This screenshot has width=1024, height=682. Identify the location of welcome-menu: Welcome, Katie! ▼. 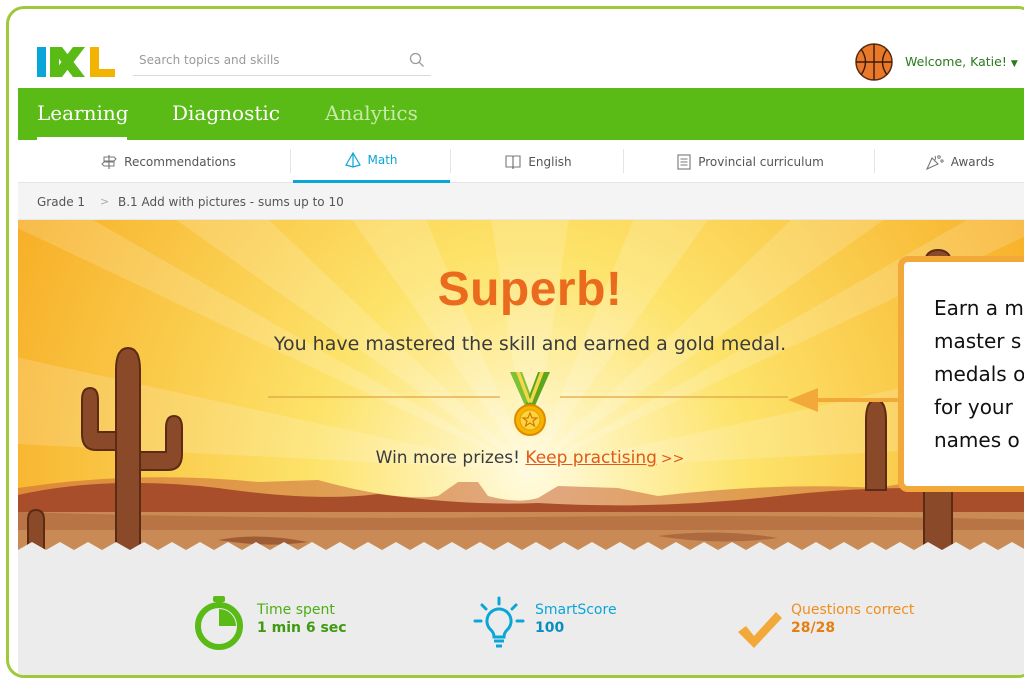
(961, 61).